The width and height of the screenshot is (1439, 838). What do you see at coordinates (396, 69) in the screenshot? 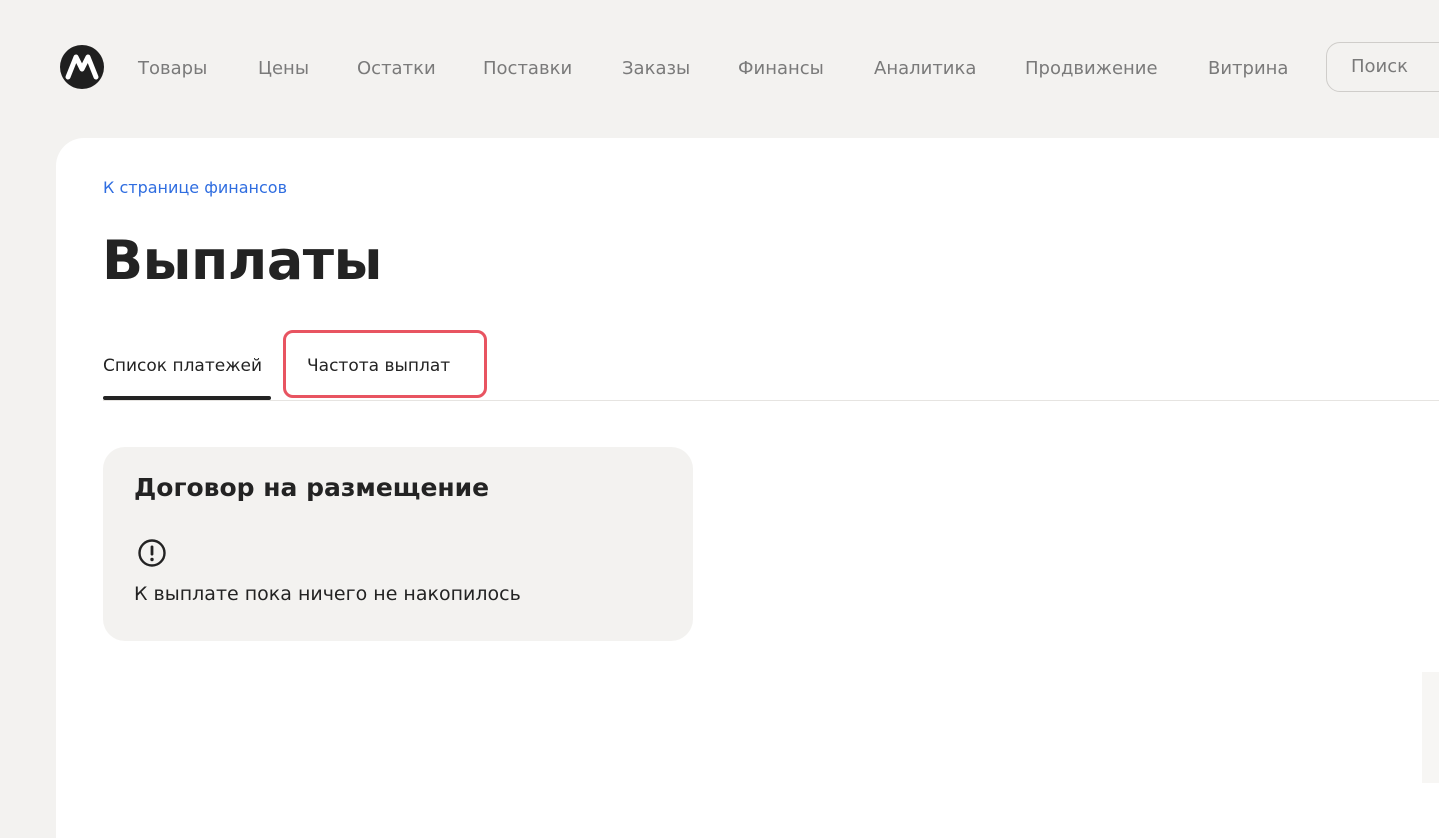
I see `nav-item-stock: Остатки` at bounding box center [396, 69].